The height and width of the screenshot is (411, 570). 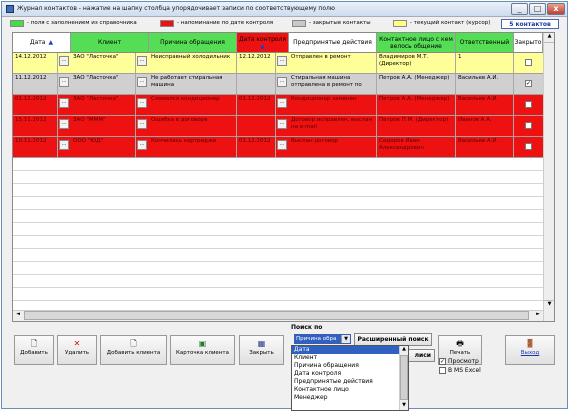 I want to click on cell-reason: Кончилась картриджи, so click(x=193, y=147).